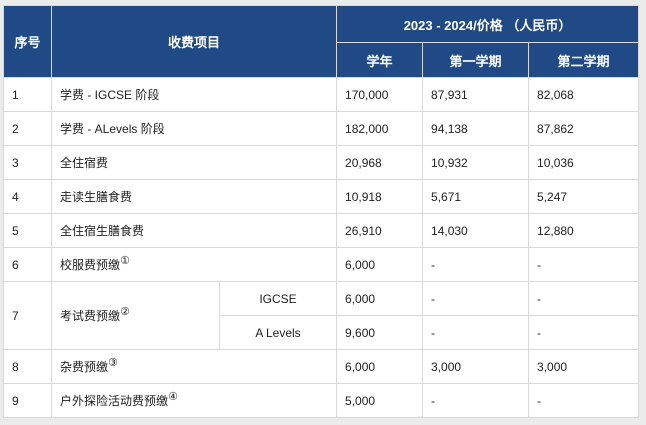 The width and height of the screenshot is (646, 425). Describe the element at coordinates (380, 400) in the screenshot. I see `row-year: 5,000` at that location.